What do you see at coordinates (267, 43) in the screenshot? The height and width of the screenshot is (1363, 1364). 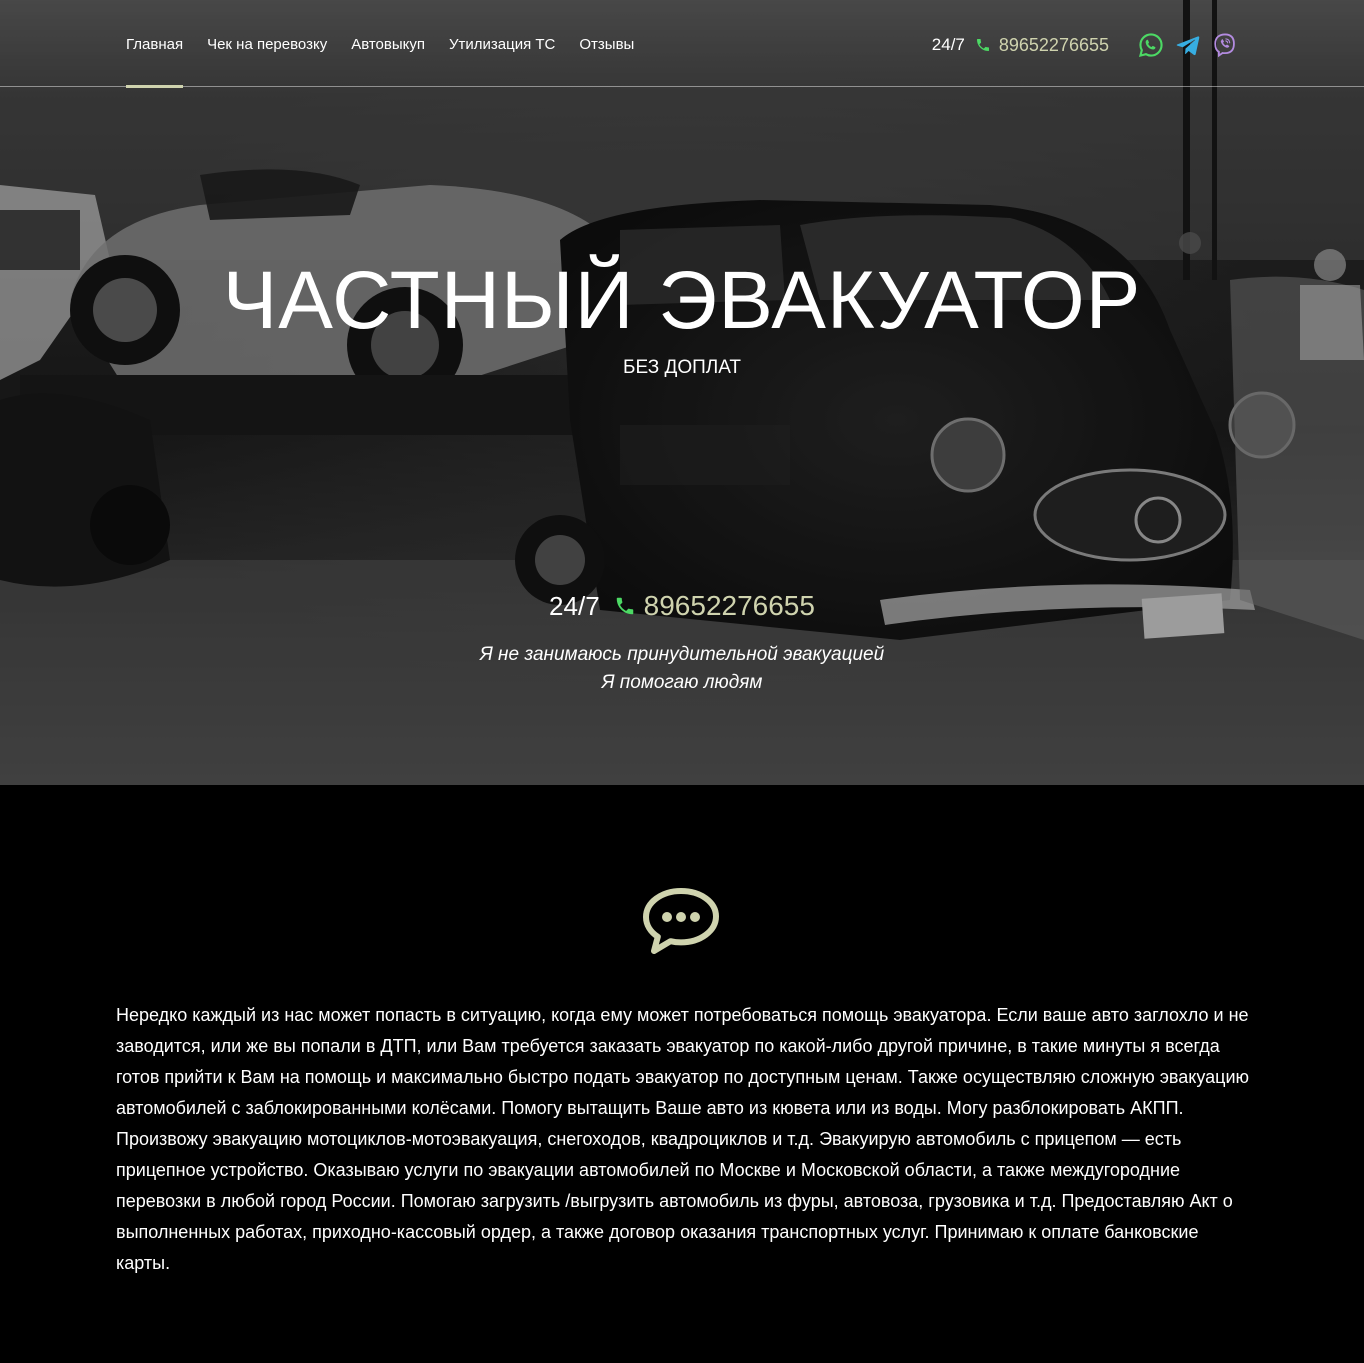 I see `nav-item-transport-receipt: Чек на перевозку` at bounding box center [267, 43].